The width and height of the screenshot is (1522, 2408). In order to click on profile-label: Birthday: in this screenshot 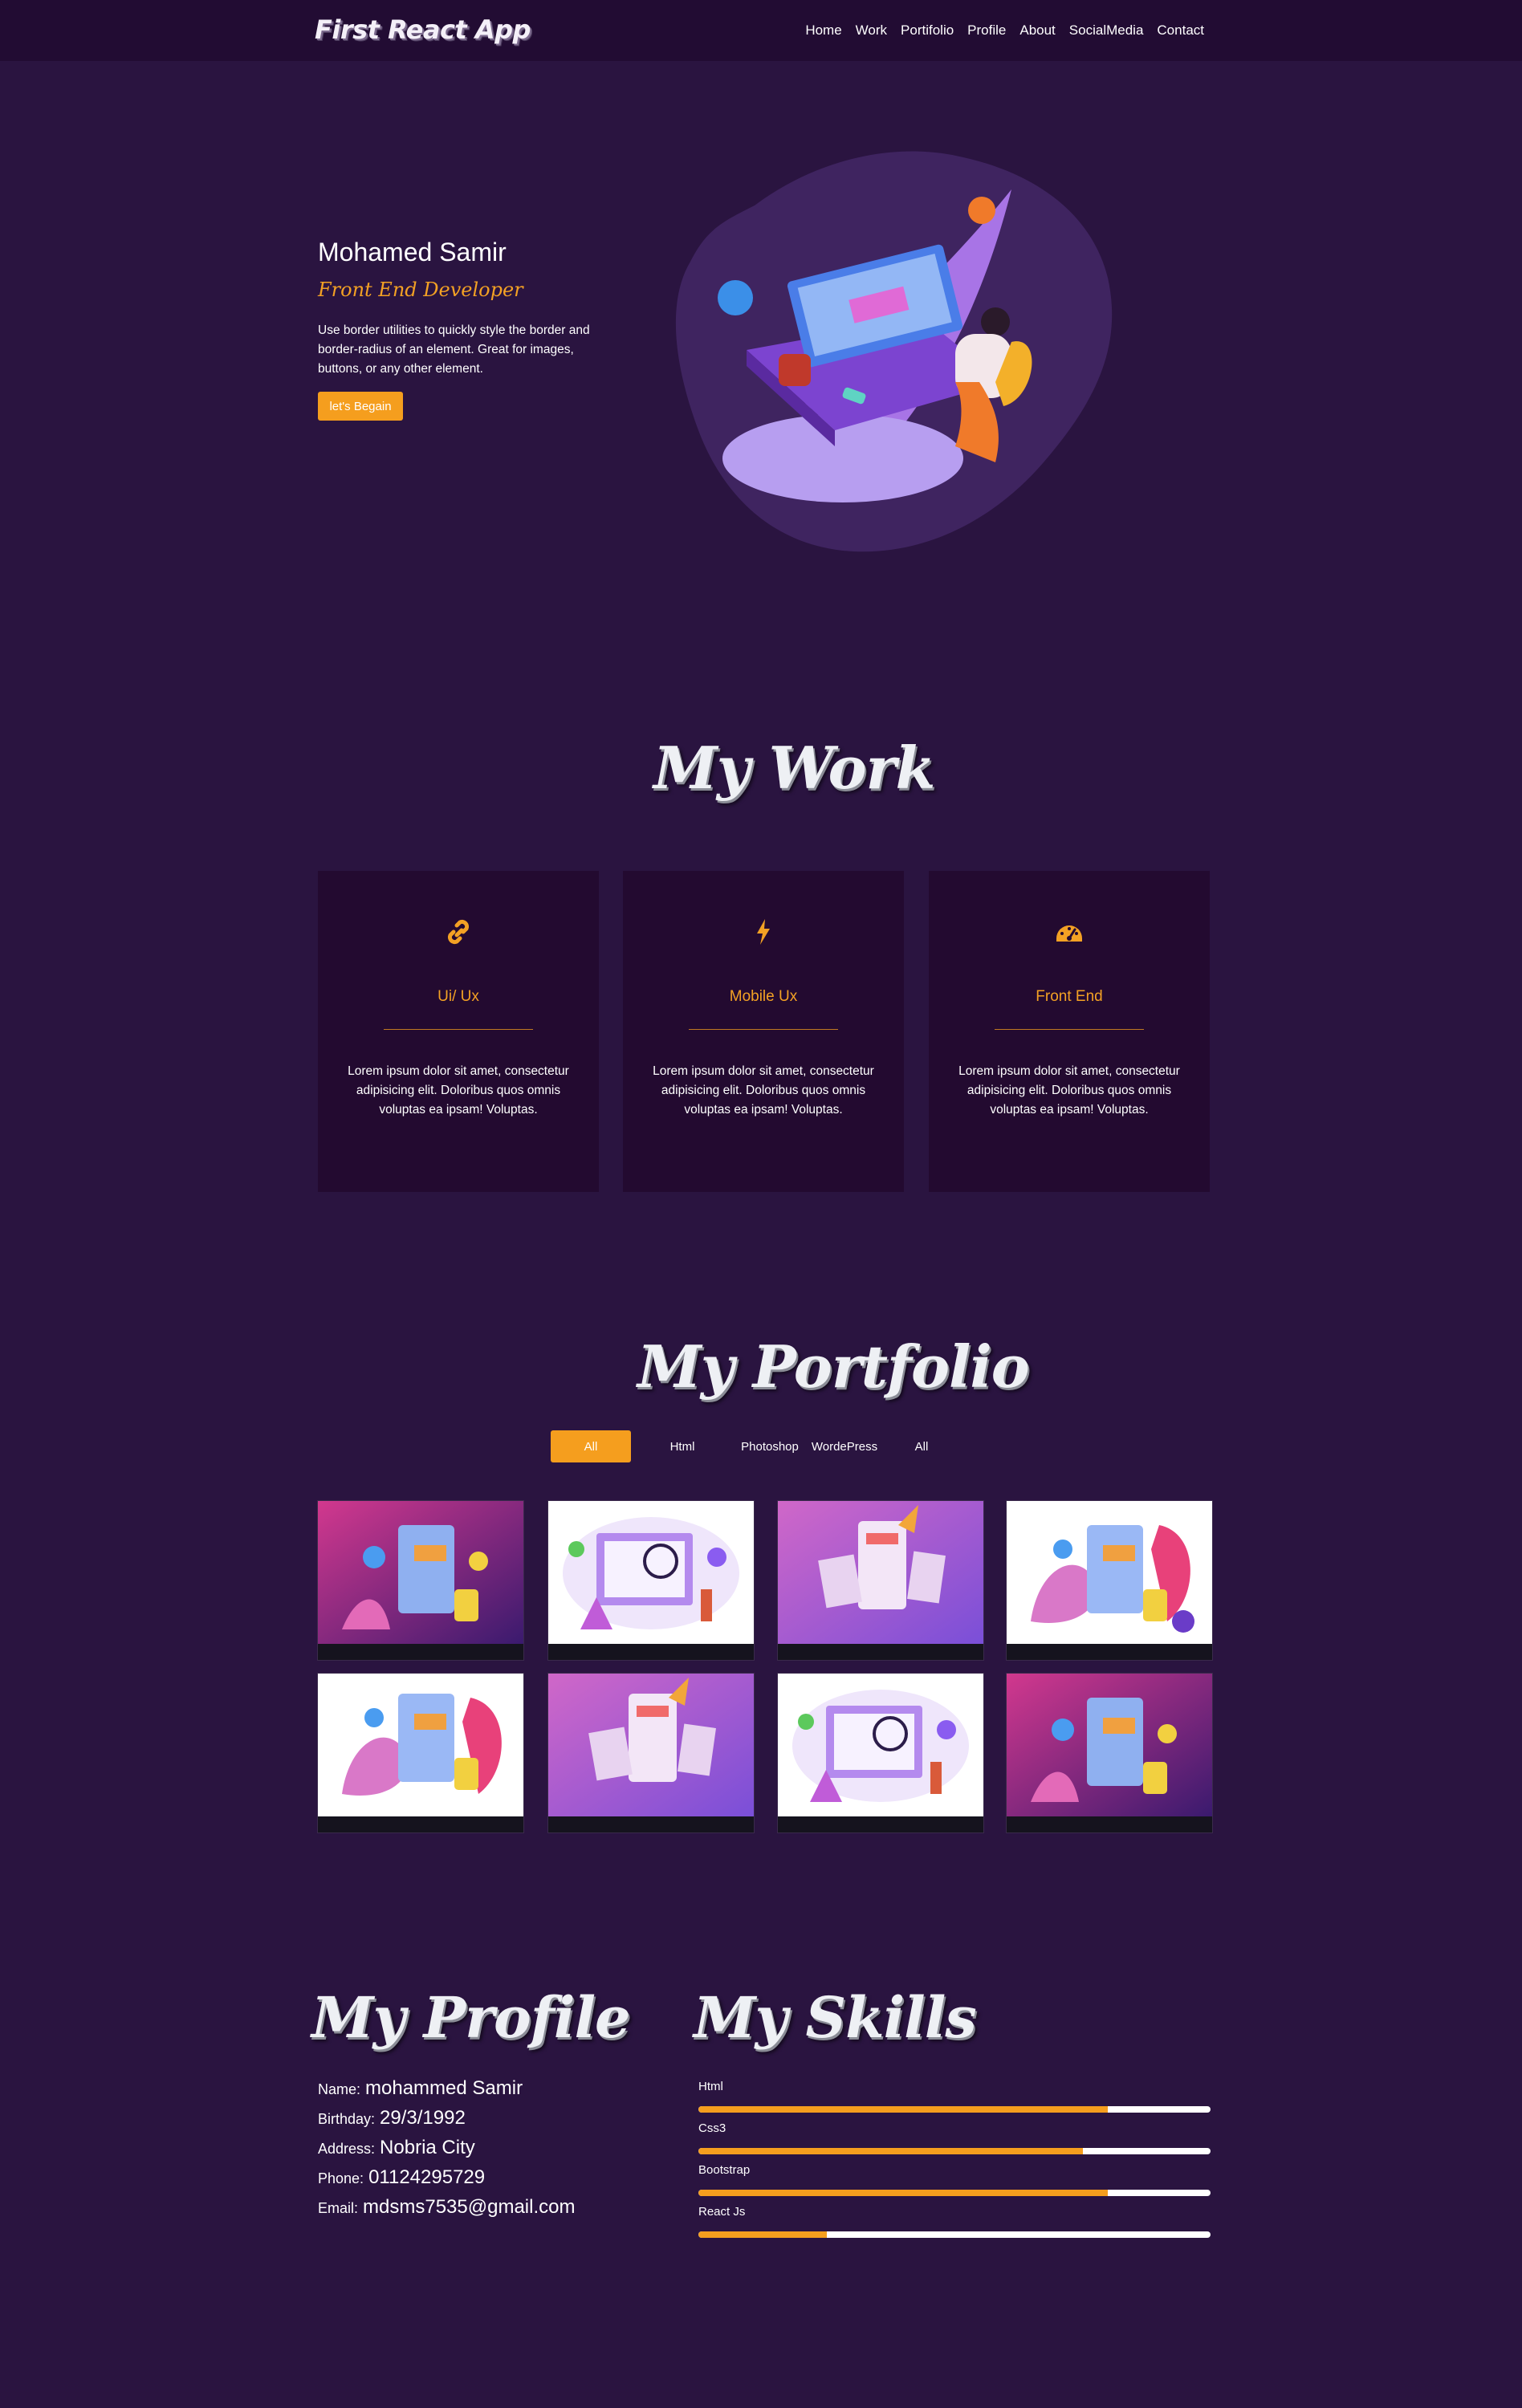, I will do `click(347, 2119)`.